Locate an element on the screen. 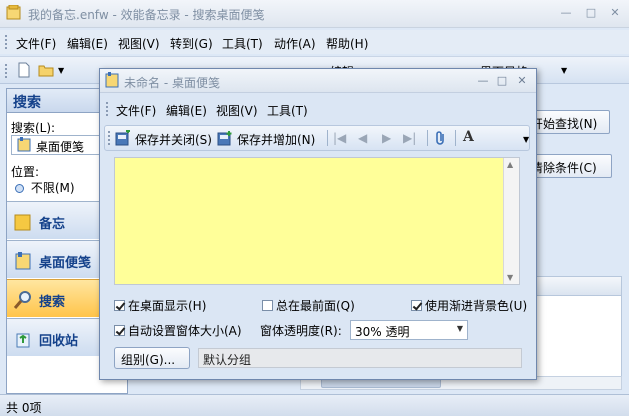 The width and height of the screenshot is (629, 416). previous-record-icon: ◀ is located at coordinates (362, 138).